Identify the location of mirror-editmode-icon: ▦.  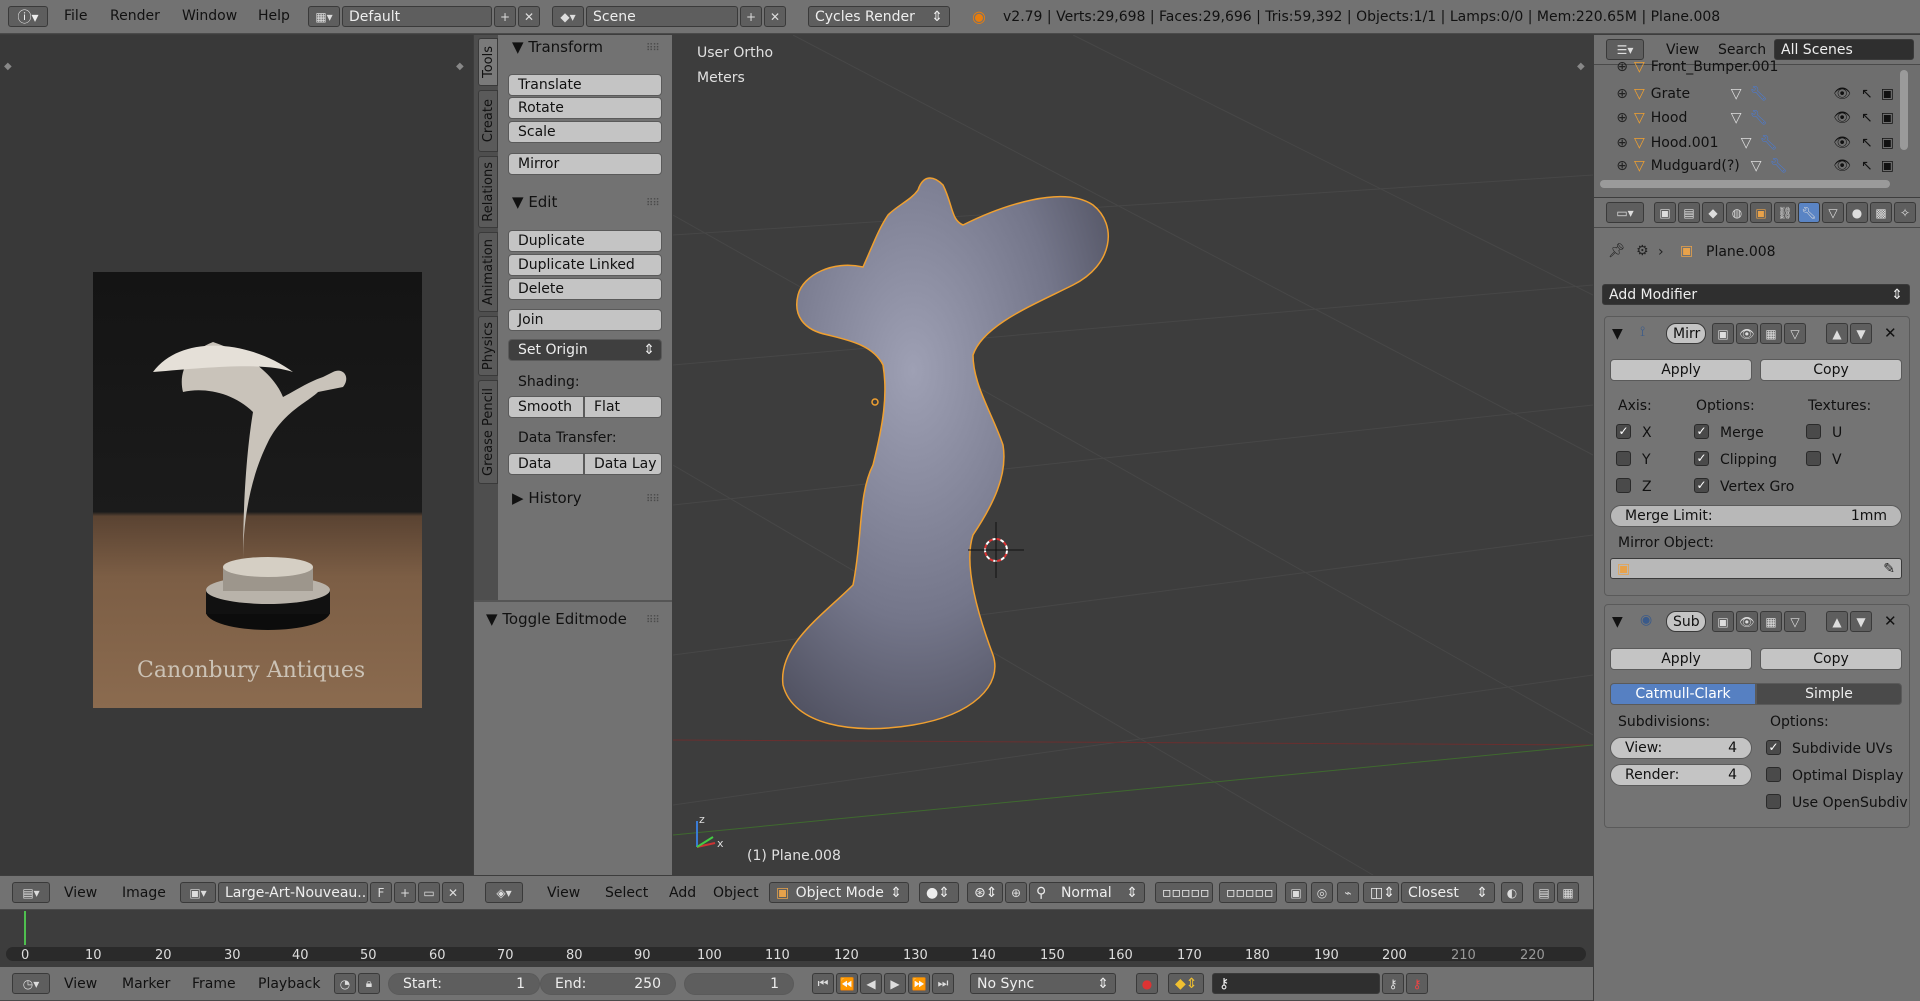
(1771, 333).